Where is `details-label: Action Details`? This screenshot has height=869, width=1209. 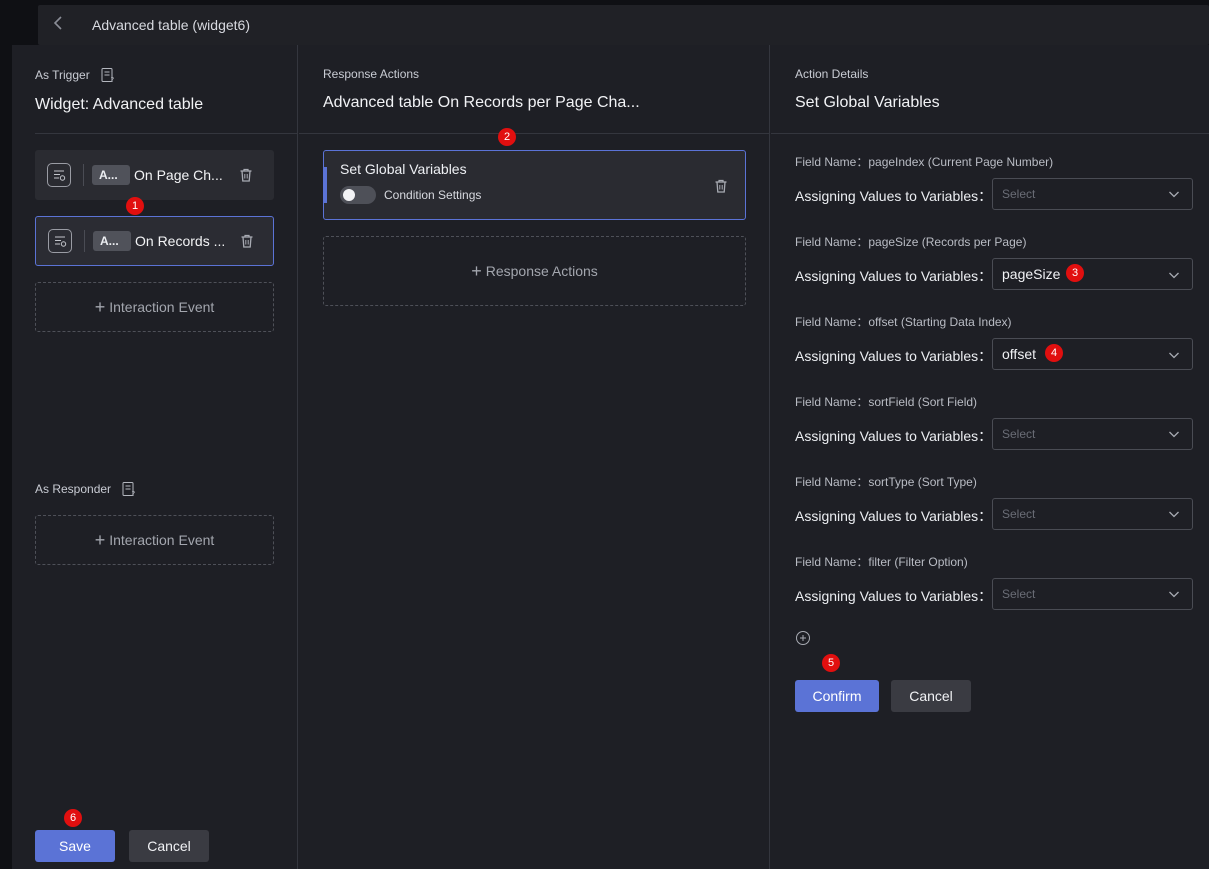
details-label: Action Details is located at coordinates (832, 74).